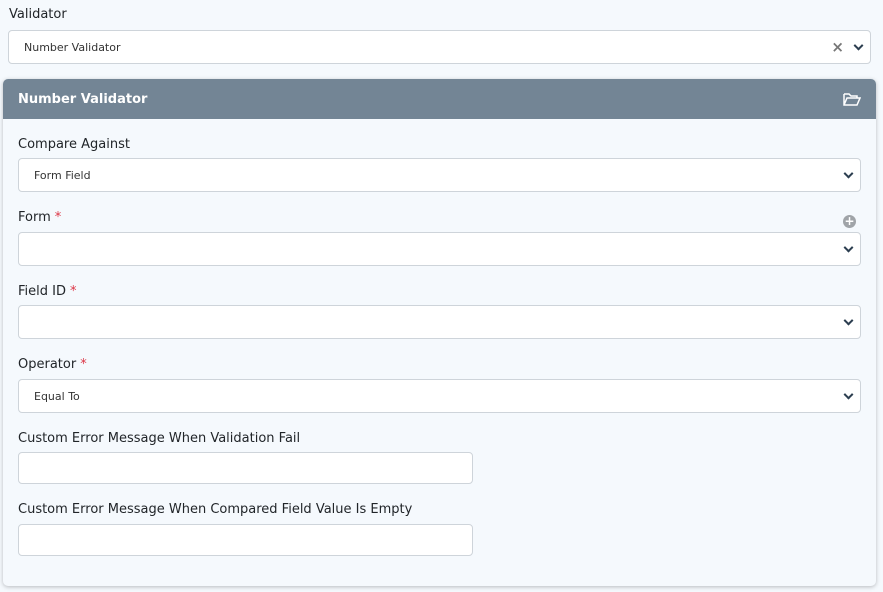 This screenshot has height=592, width=883. I want to click on error-fail-input, so click(245, 468).